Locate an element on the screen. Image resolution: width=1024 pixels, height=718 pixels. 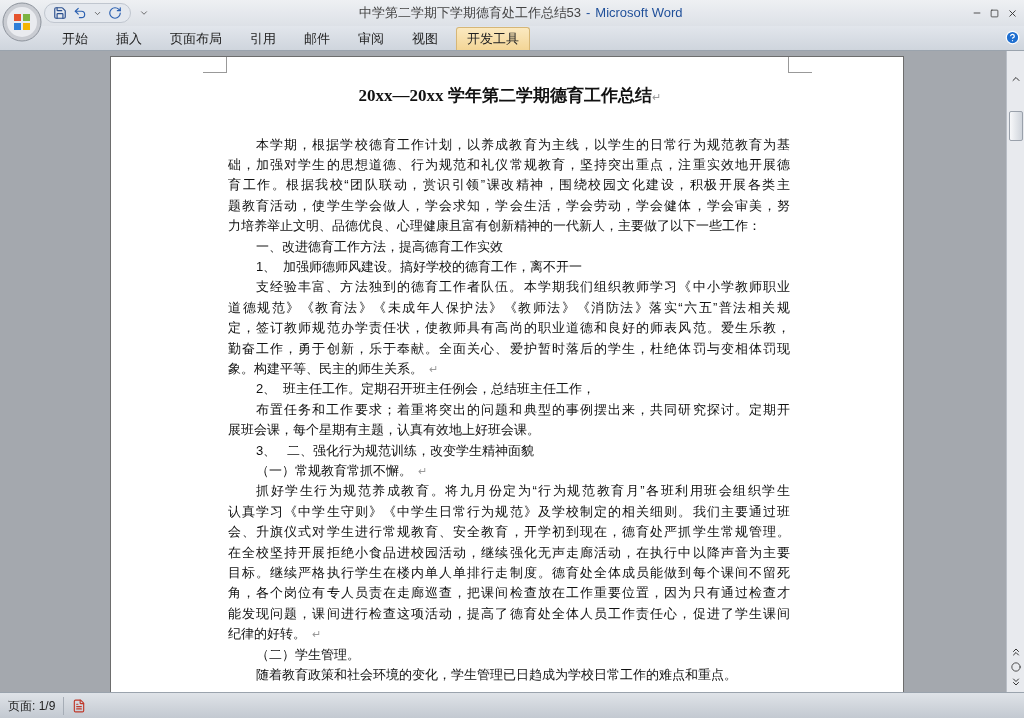
save-icon is located at coordinates (60, 13).